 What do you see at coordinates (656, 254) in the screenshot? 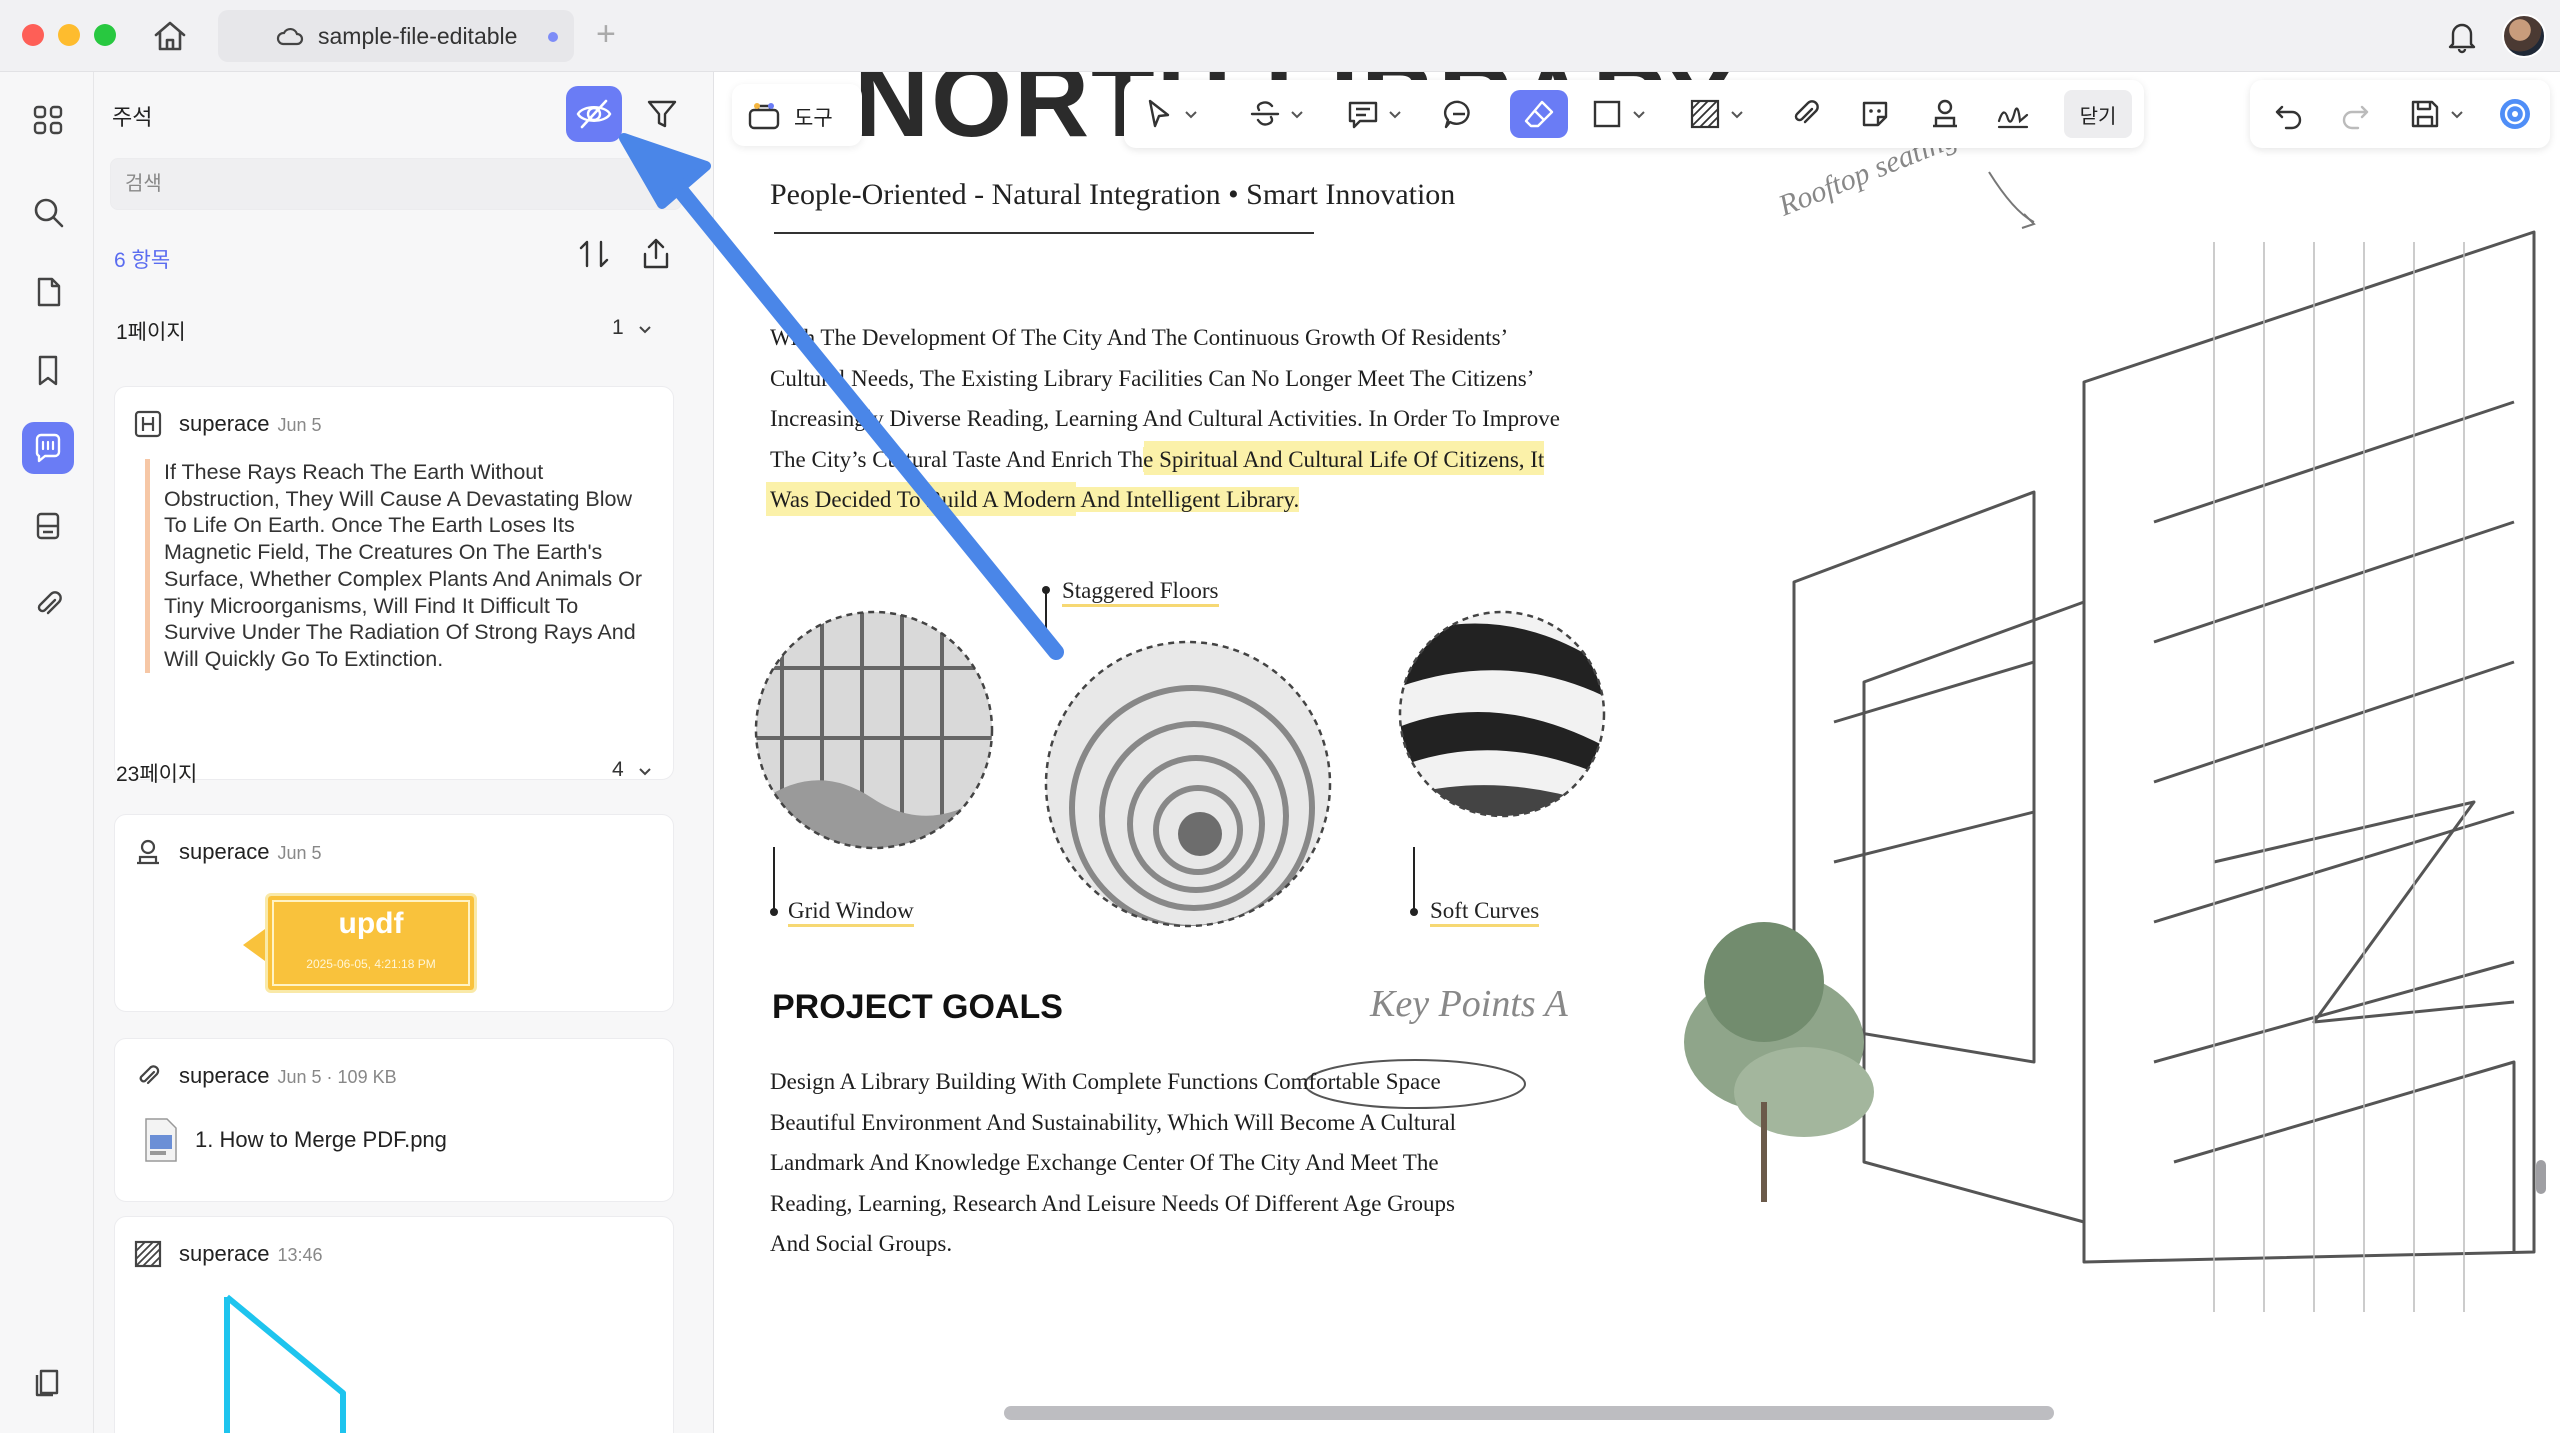
I see `export-icon` at bounding box center [656, 254].